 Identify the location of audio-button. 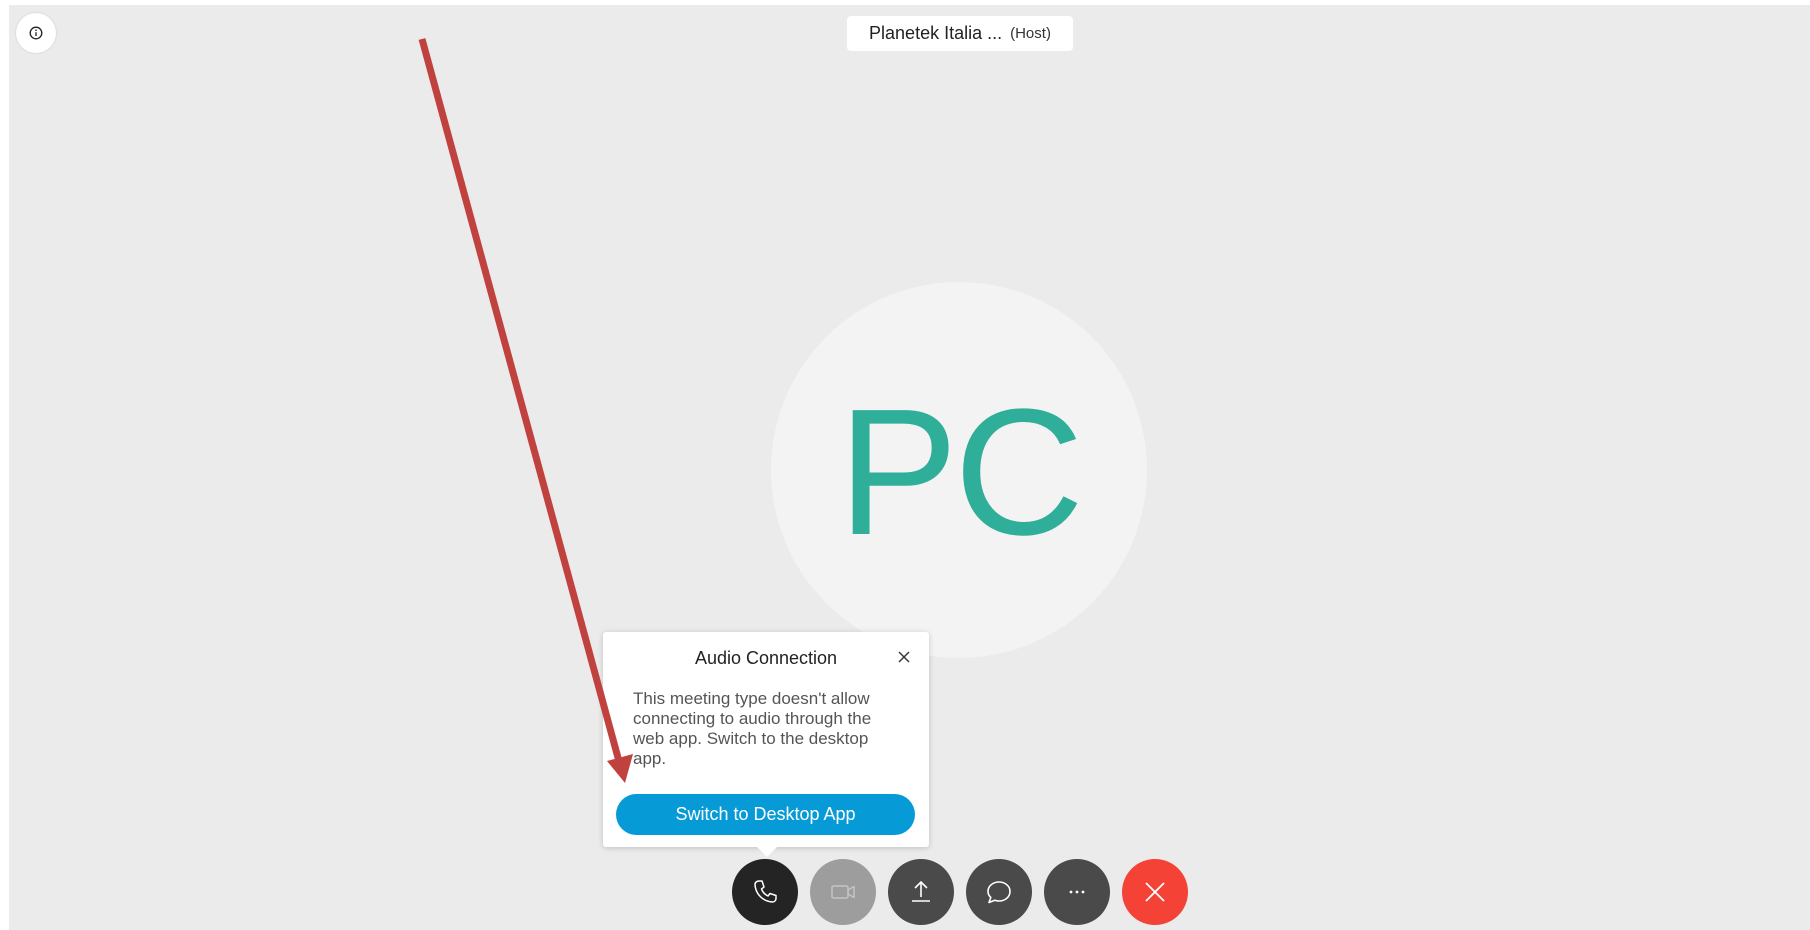
(765, 892).